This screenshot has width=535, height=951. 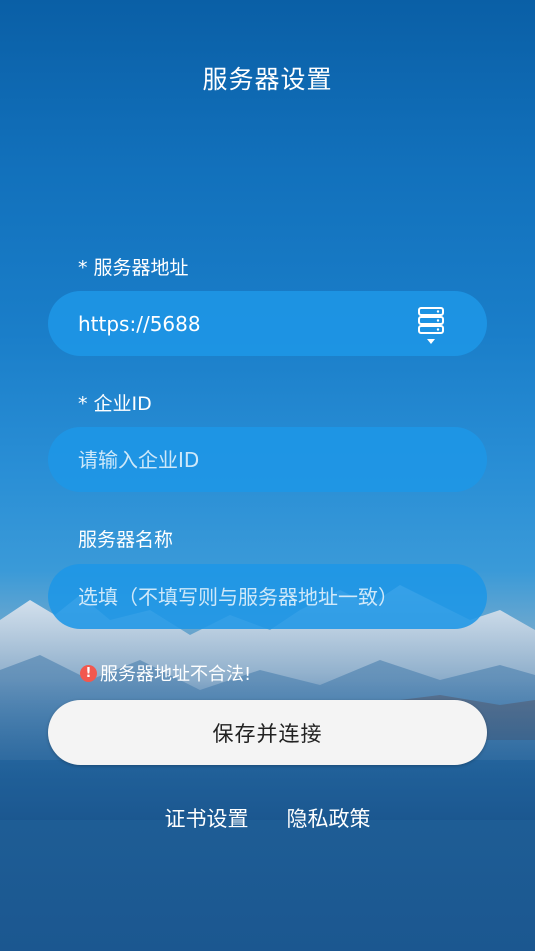 I want to click on enterprise-id-input, so click(x=238, y=459).